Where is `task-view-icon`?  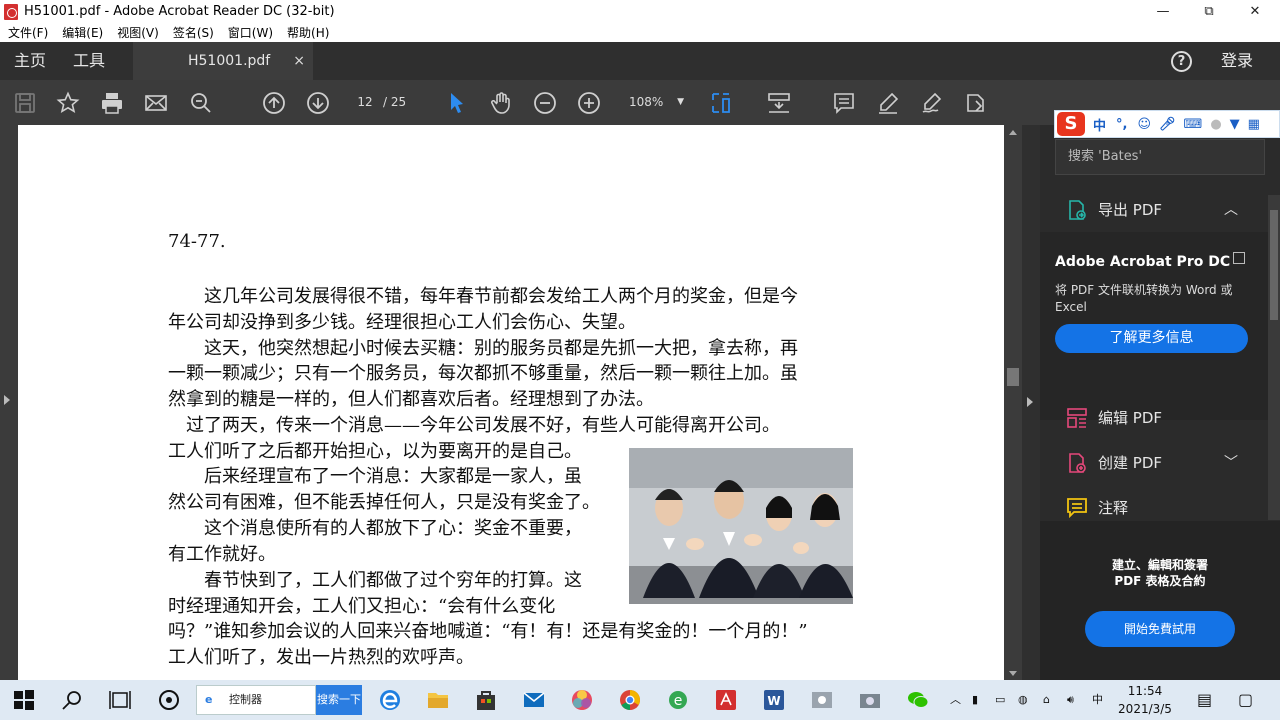 task-view-icon is located at coordinates (120, 700).